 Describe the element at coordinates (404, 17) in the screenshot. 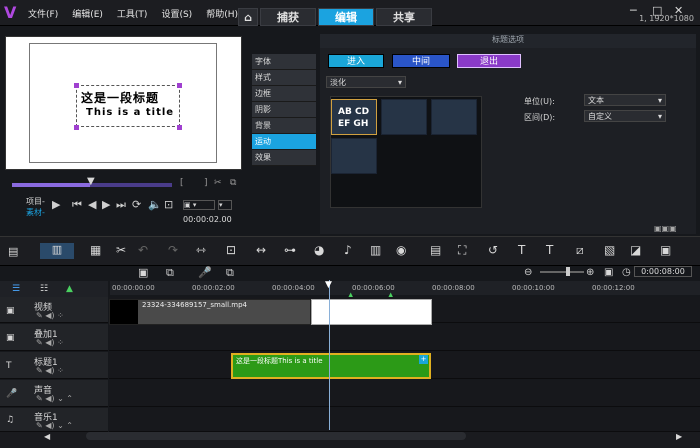

I see `tab-share: 共享` at that location.